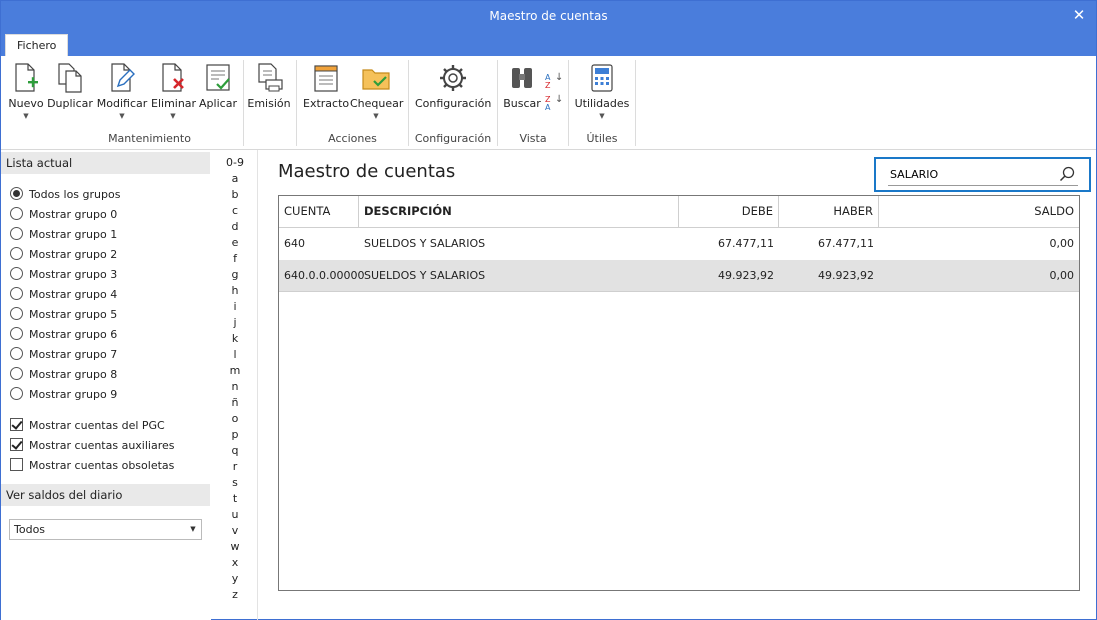 The height and width of the screenshot is (620, 1097). I want to click on col-saldo: SALDO, so click(979, 211).